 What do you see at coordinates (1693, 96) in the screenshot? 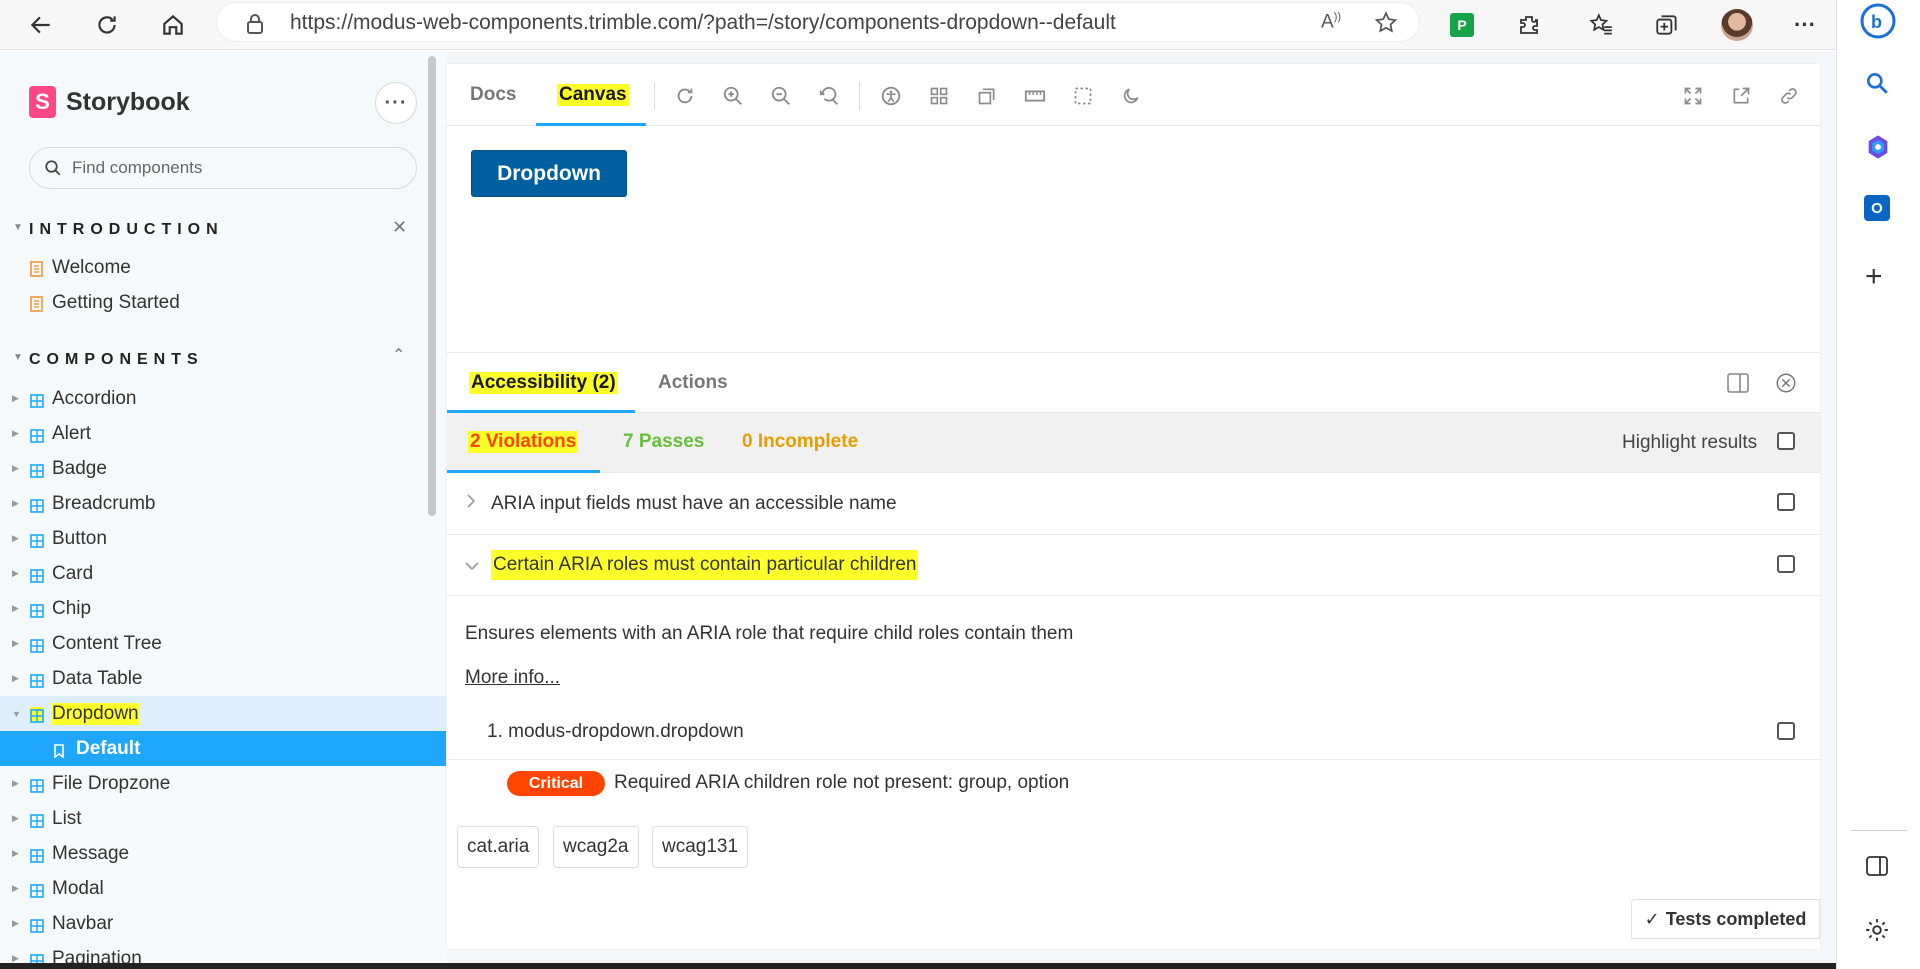
I see `fullscreen-icon` at bounding box center [1693, 96].